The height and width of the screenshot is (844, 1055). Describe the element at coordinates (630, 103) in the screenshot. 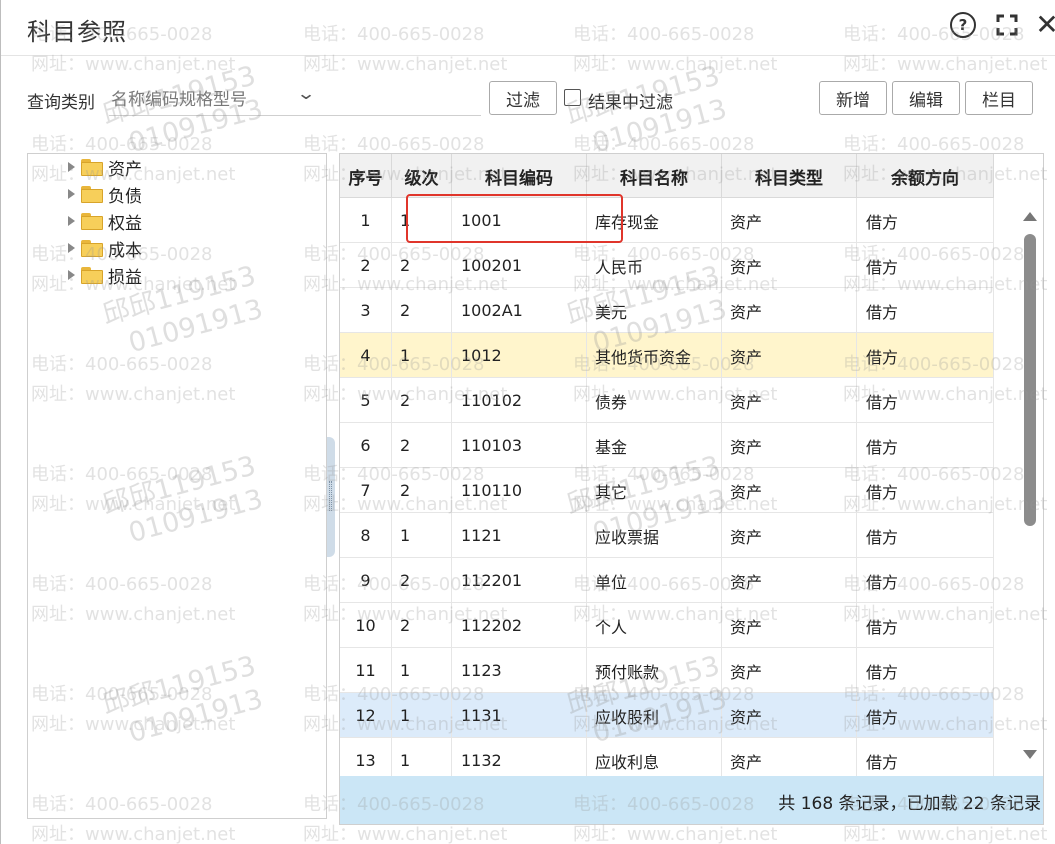

I see `in-result-filter-label: 结果中过滤` at that location.